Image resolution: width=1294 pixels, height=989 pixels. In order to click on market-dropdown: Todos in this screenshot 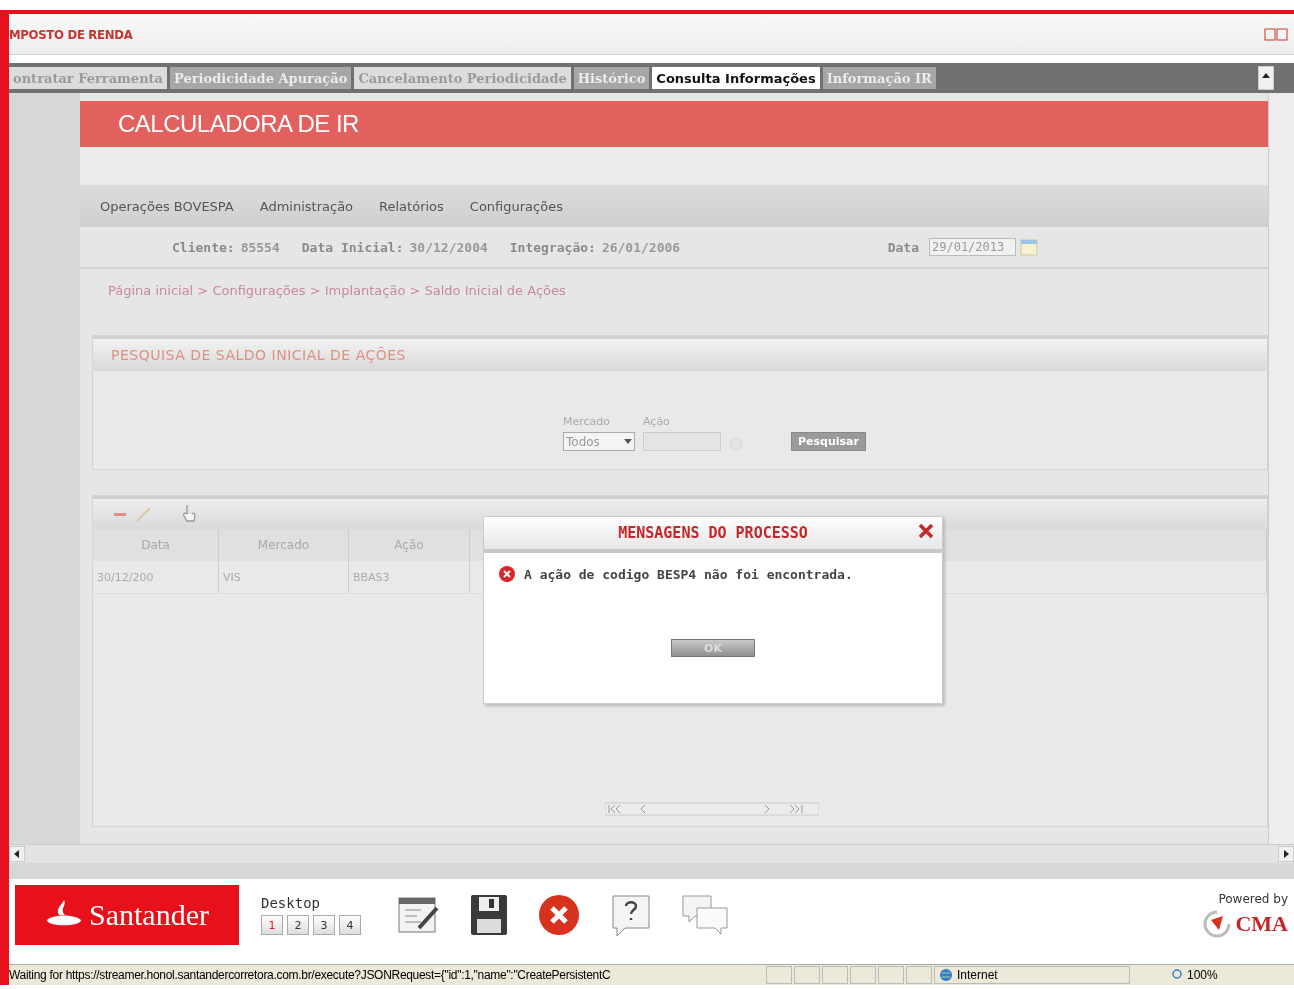, I will do `click(599, 441)`.